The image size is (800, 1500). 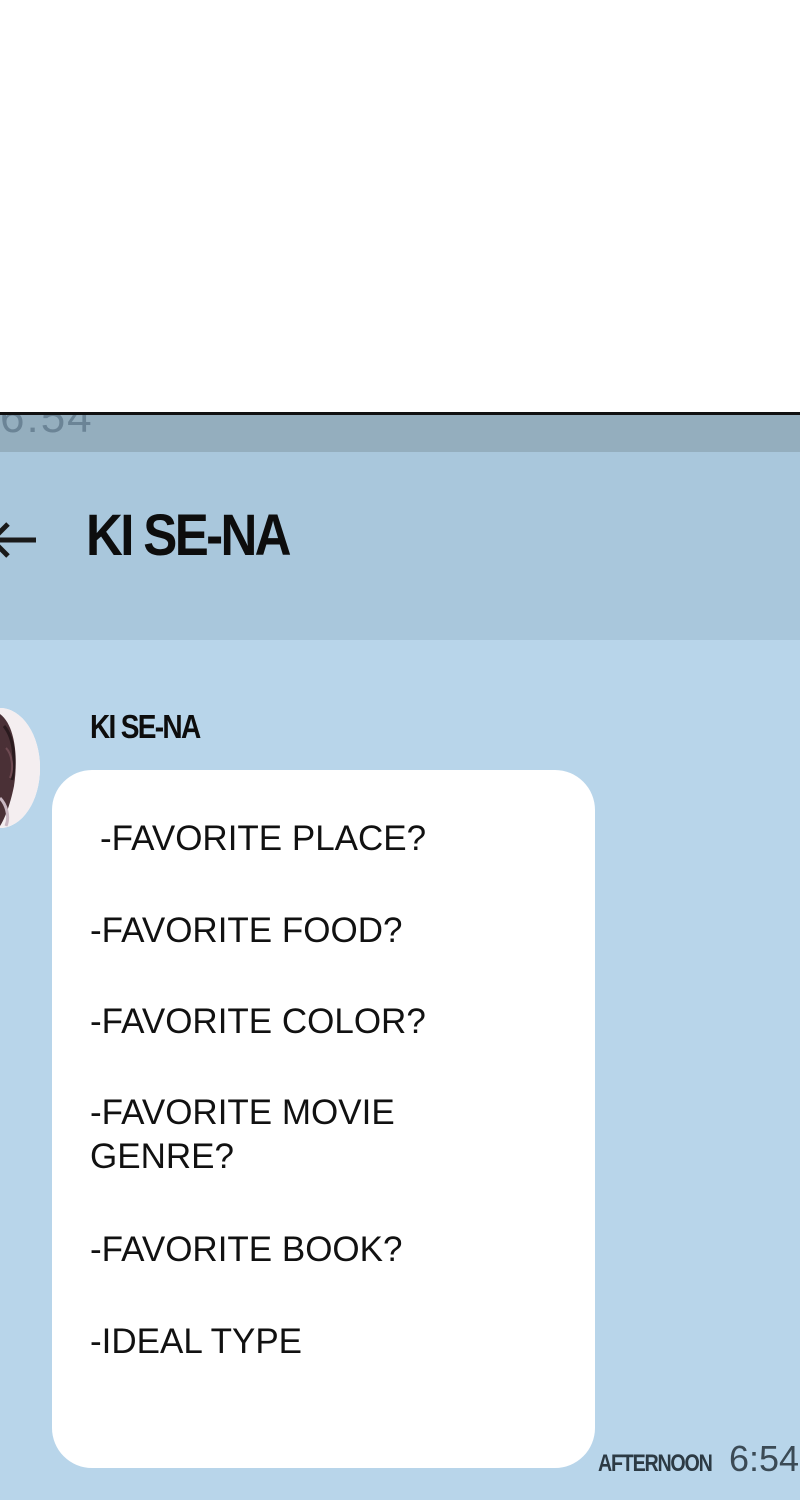 What do you see at coordinates (655, 1463) in the screenshot?
I see `timestamp-period: AFTERNOON` at bounding box center [655, 1463].